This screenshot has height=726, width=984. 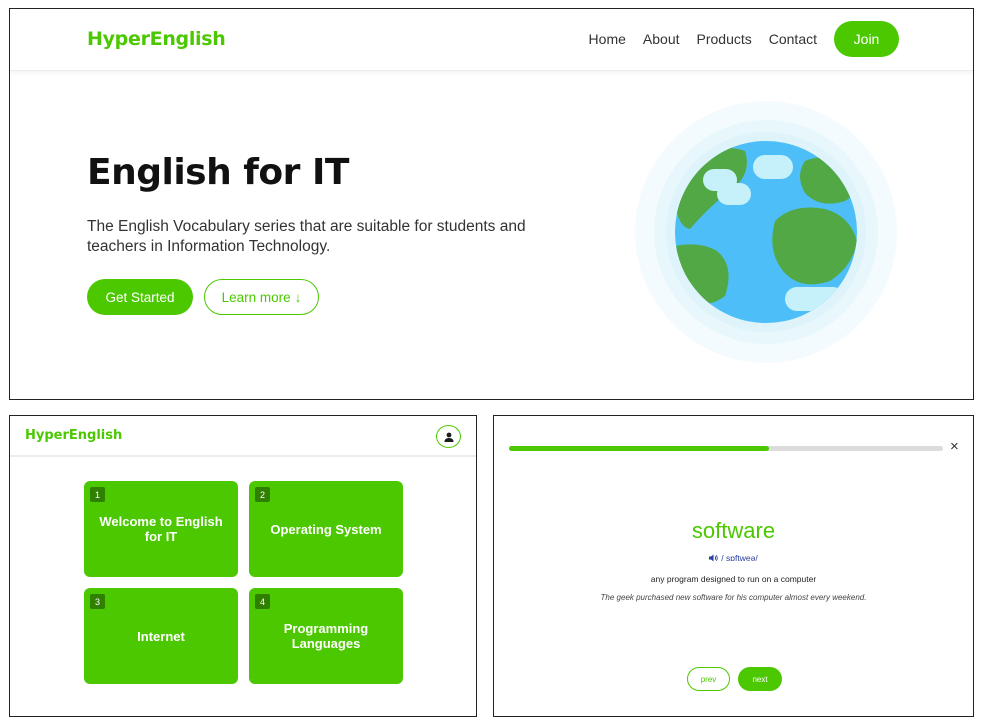 What do you see at coordinates (739, 558) in the screenshot?
I see `phonetic-text: / sɒftweə/` at bounding box center [739, 558].